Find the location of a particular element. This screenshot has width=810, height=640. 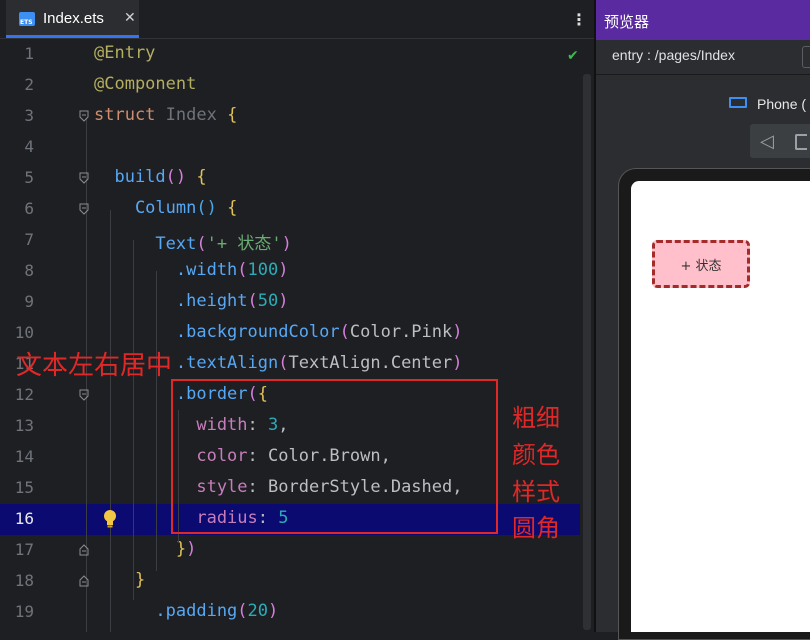

close-icon: ✕ is located at coordinates (130, 18).